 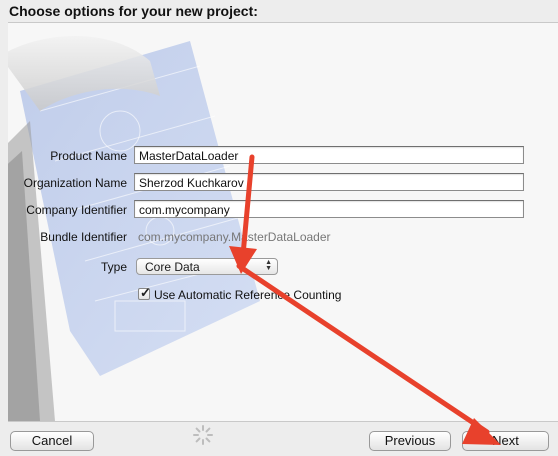 I want to click on type-popup: Core Data ▲ ▼, so click(x=207, y=266).